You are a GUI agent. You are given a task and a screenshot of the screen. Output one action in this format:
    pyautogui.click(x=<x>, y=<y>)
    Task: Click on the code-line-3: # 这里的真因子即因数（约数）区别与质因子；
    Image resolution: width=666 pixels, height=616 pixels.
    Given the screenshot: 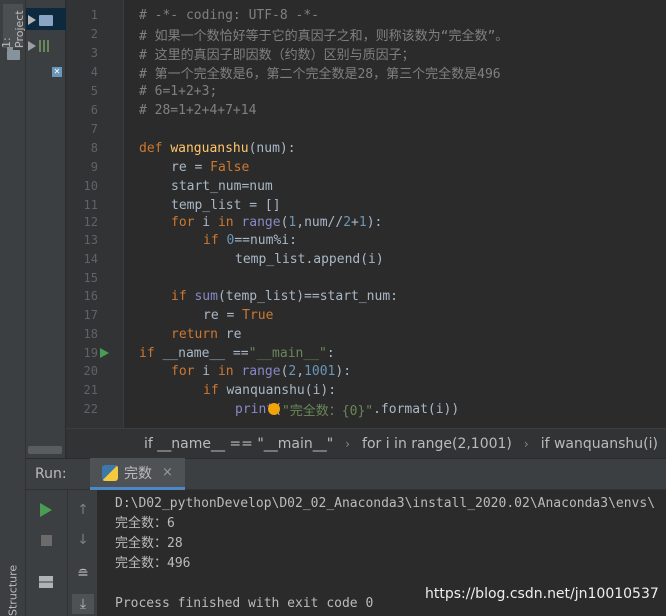 What is the action you would take?
    pyautogui.click(x=277, y=53)
    